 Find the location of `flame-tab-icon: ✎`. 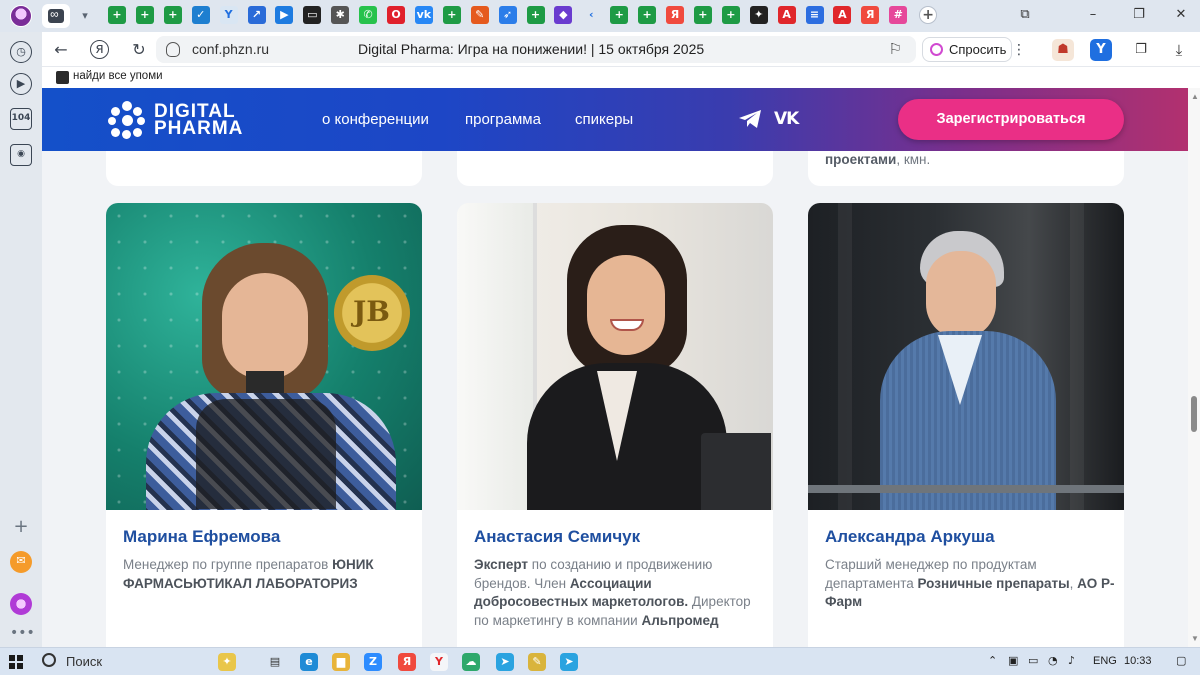

flame-tab-icon: ✎ is located at coordinates (479, 15).